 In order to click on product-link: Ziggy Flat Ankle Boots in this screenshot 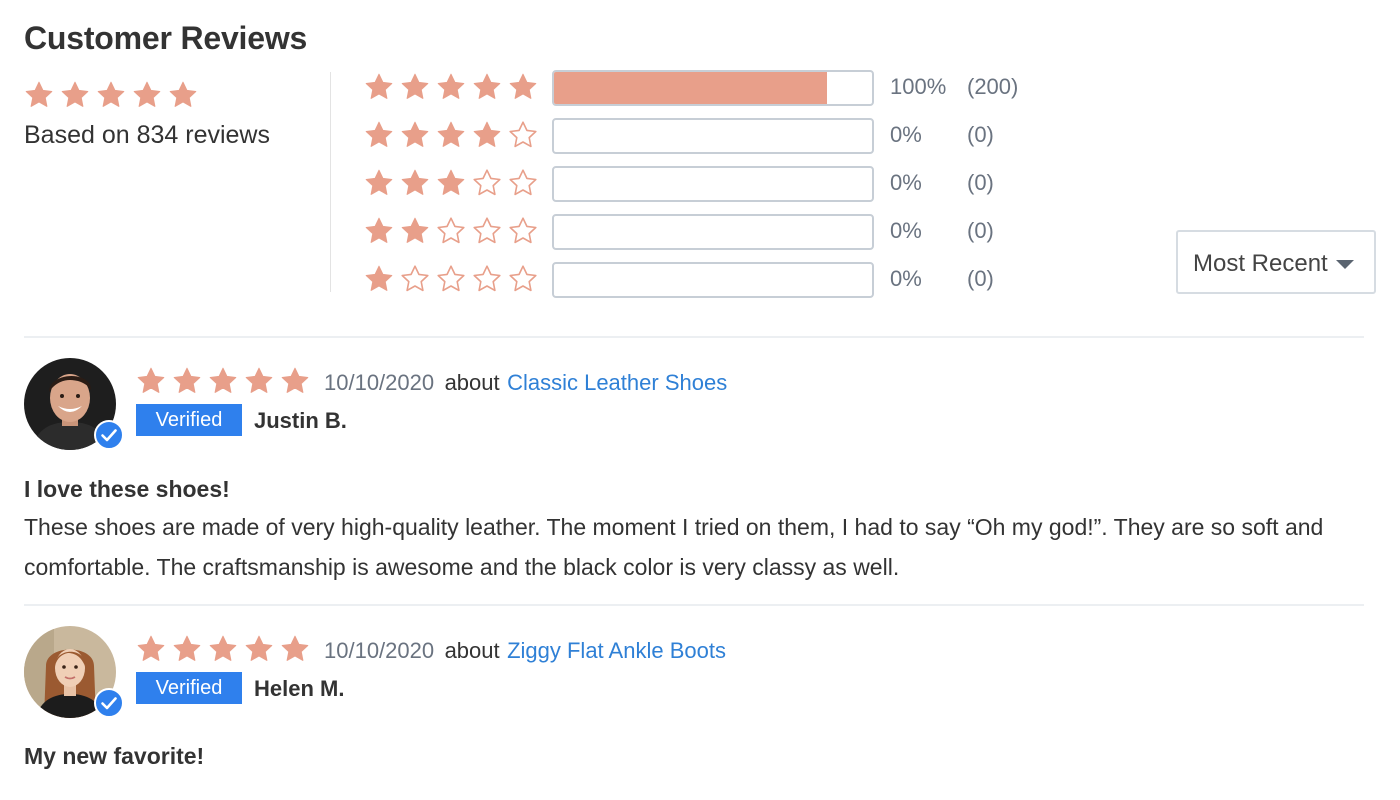, I will do `click(616, 650)`.